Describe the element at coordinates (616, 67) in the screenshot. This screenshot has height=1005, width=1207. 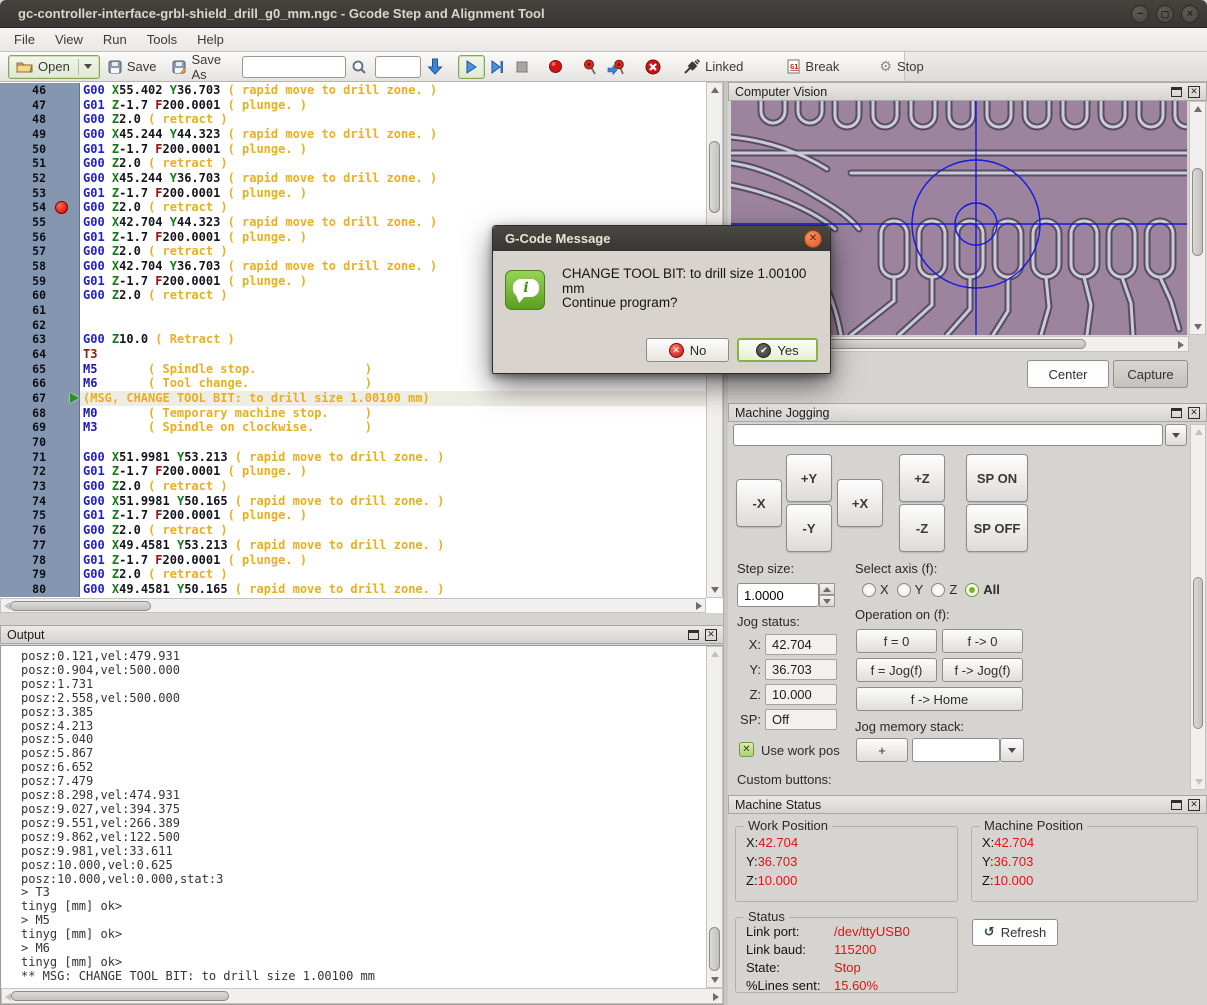
I see `goto-pin-button` at that location.